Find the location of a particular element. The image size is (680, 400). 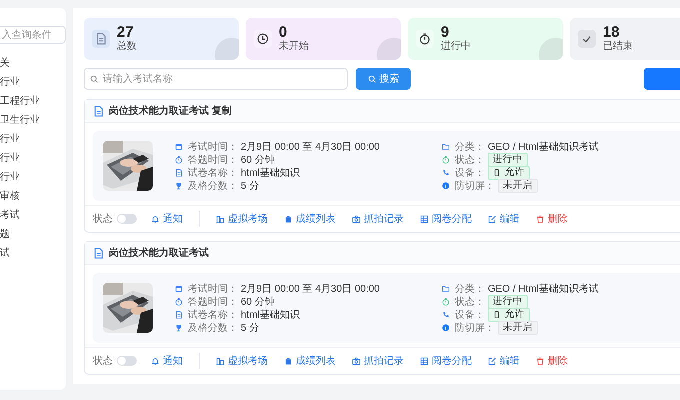

exam-title: 岗位技术能力取证考试 is located at coordinates (159, 253).